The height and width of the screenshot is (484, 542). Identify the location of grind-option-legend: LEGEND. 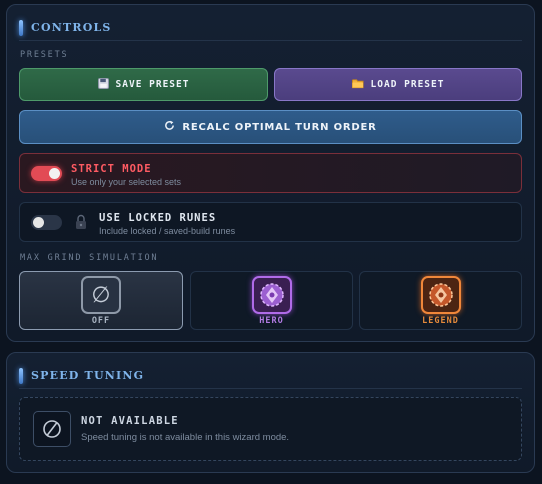
(440, 300).